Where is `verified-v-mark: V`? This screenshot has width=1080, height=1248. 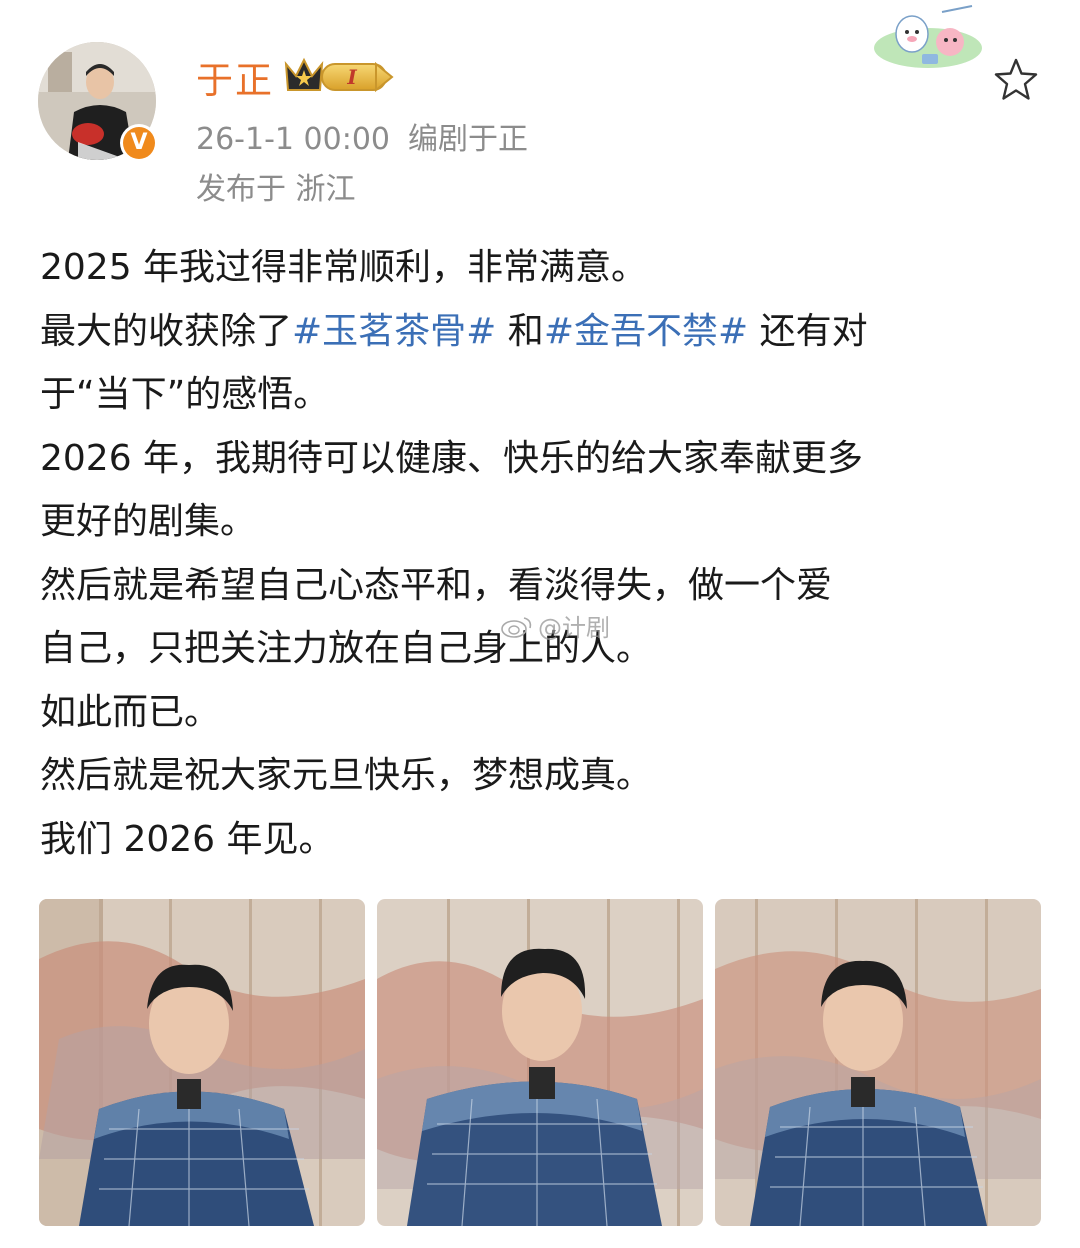
verified-v-mark: V is located at coordinates (139, 143).